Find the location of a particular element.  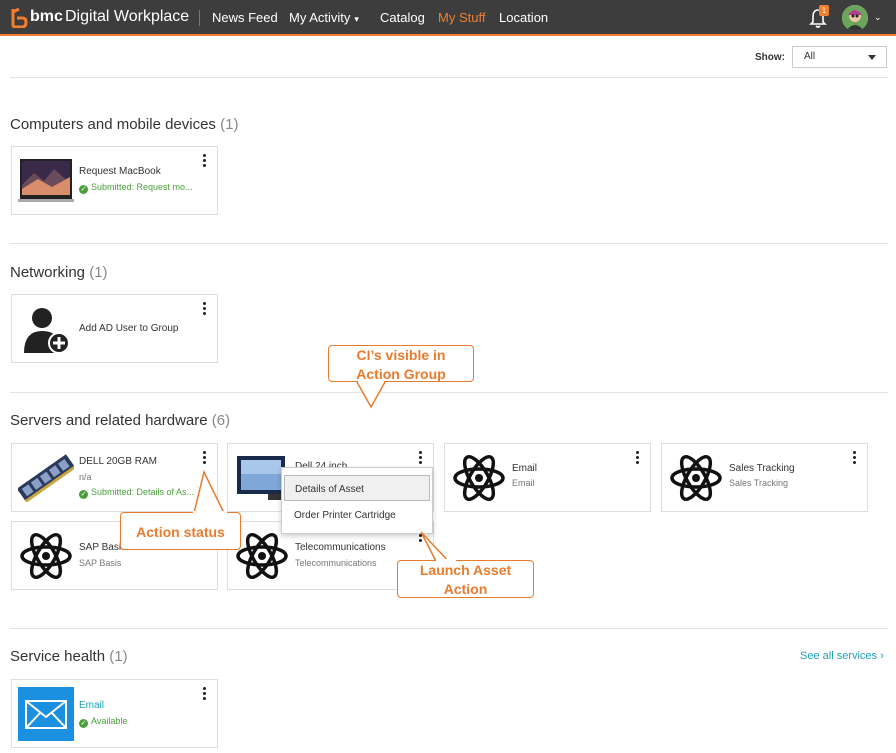

show-filter-label: Show: is located at coordinates (770, 57).